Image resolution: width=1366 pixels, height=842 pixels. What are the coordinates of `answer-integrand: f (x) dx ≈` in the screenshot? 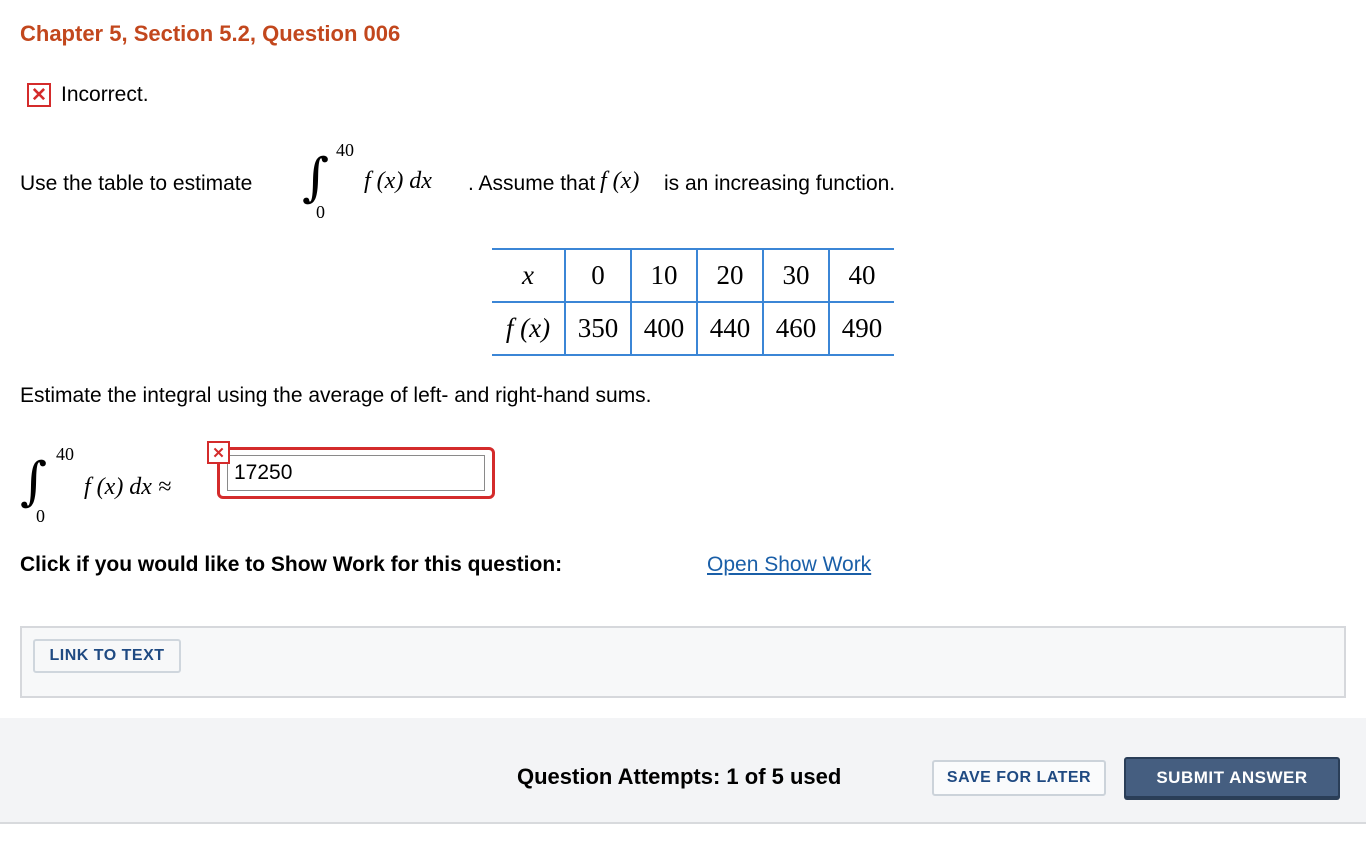 It's located at (128, 487).